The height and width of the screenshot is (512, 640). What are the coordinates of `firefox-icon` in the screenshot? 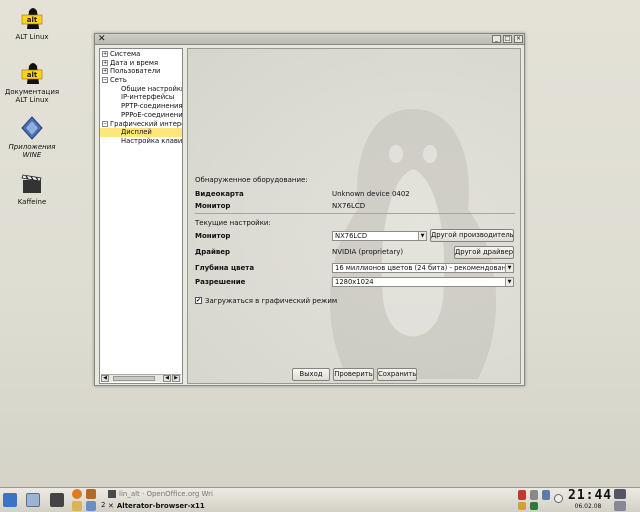 It's located at (77, 494).